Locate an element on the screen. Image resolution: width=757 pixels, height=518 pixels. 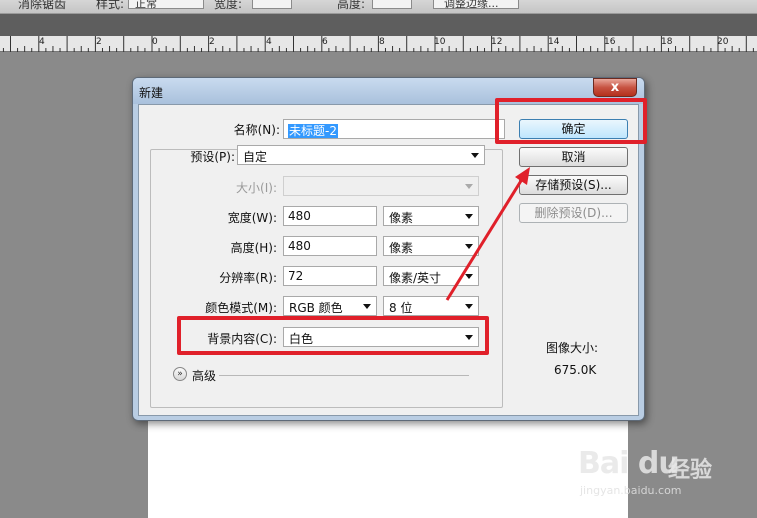
highlight-ok-box is located at coordinates (571, 121).